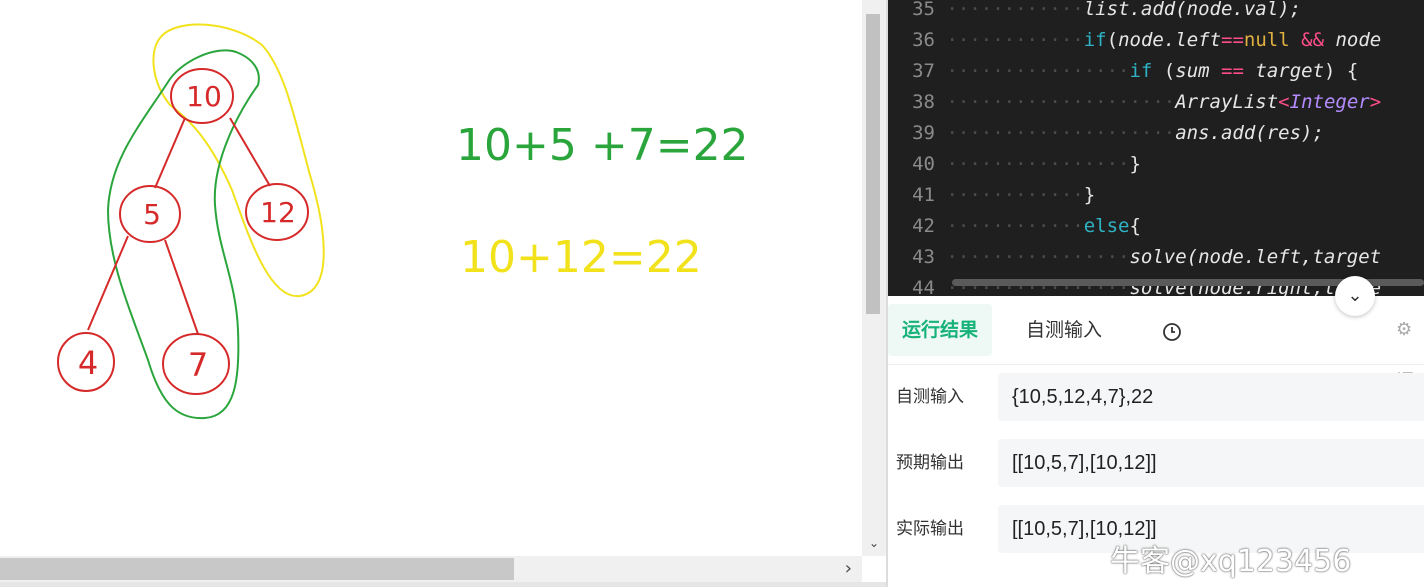 This screenshot has height=587, width=1424. What do you see at coordinates (1249, 133) in the screenshot?
I see `code-text: ans.add(res);` at bounding box center [1249, 133].